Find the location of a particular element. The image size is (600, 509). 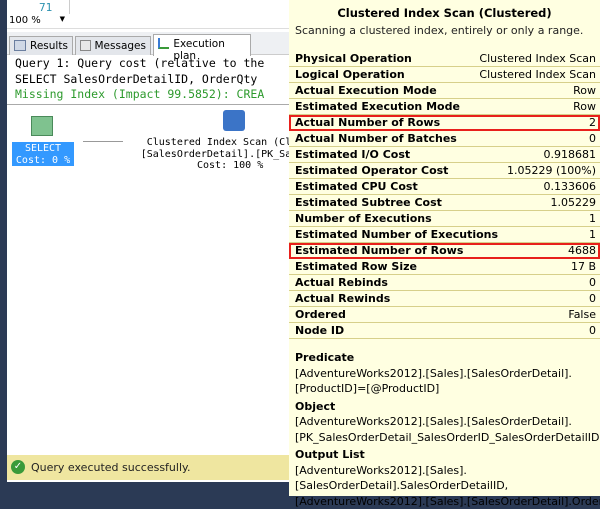

select-label: SELECT is located at coordinates (43, 149).